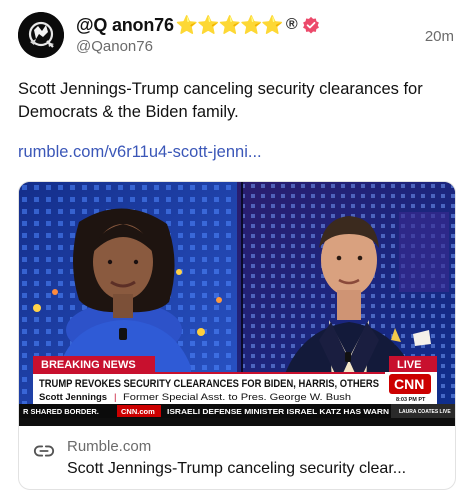 The width and height of the screenshot is (474, 500). Describe the element at coordinates (73, 397) in the screenshot. I see `chyron-name: Scott Jennings` at that location.